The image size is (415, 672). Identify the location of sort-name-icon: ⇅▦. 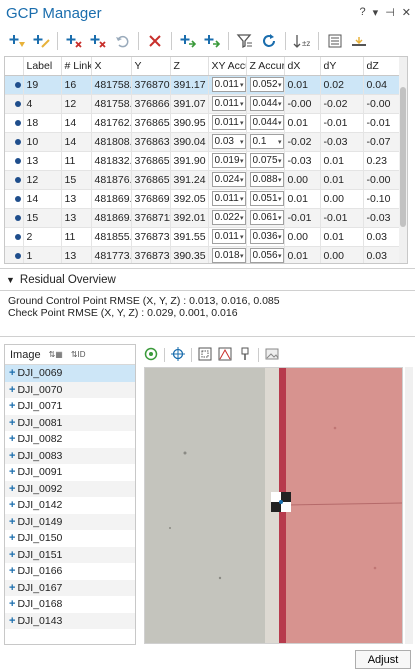
(56, 354).